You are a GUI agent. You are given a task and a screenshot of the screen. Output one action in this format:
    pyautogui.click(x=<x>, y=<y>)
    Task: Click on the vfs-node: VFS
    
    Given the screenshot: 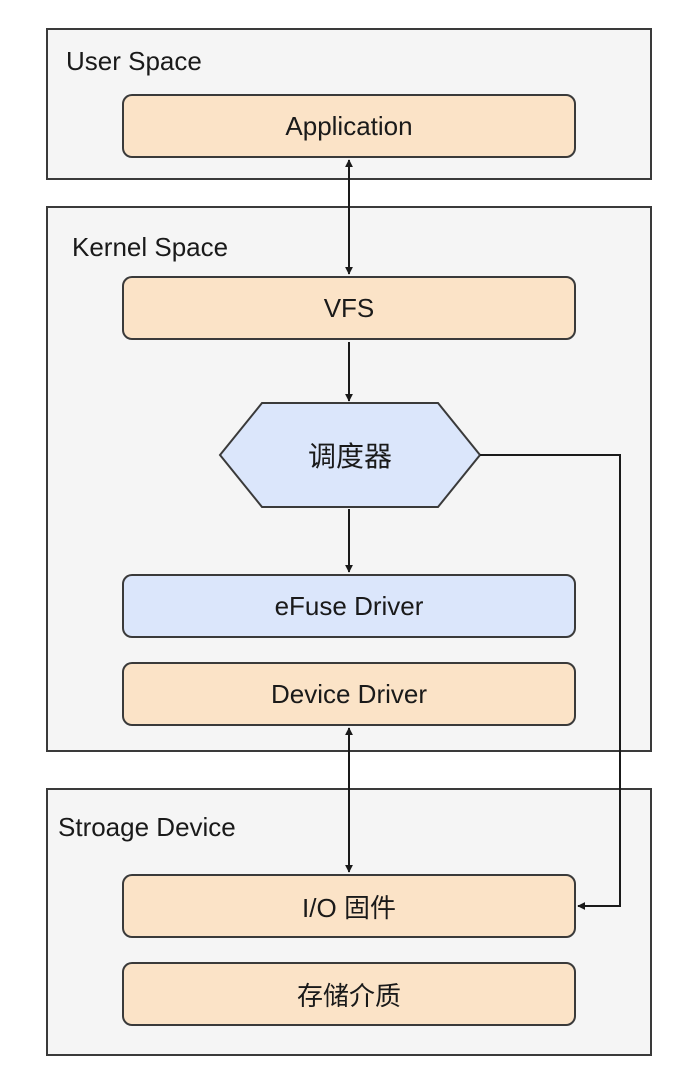 What is the action you would take?
    pyautogui.click(x=349, y=308)
    